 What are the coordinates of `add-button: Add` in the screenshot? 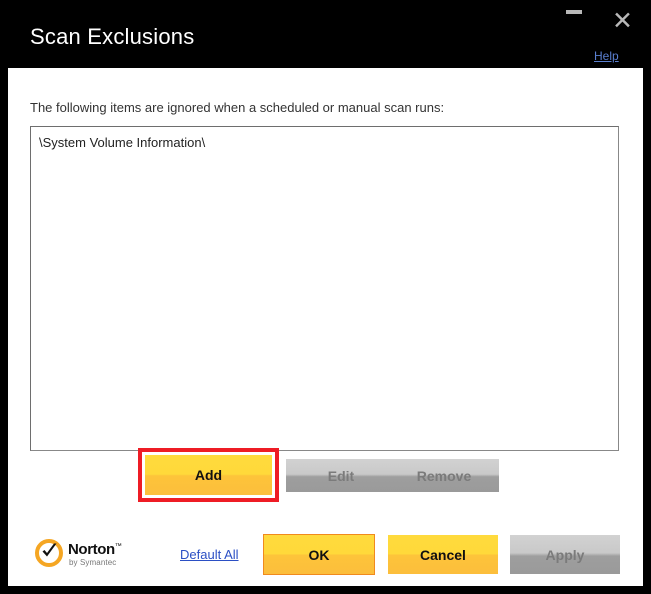 It's located at (208, 475).